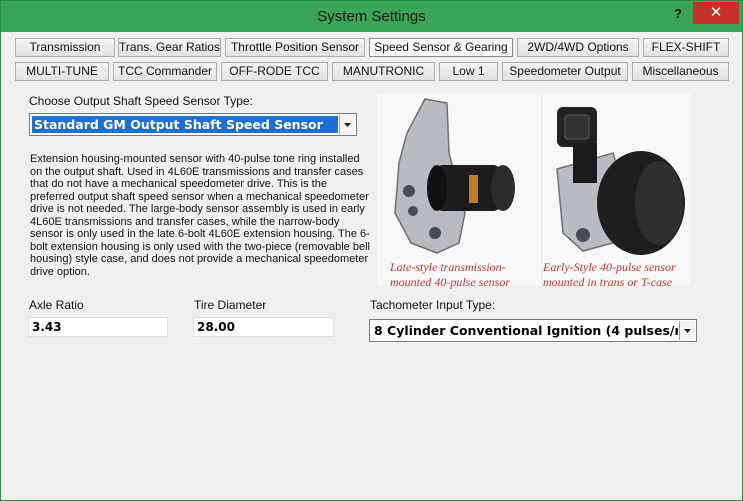 This screenshot has height=501, width=743. I want to click on tachometer-label: Tachometer Input Type:, so click(433, 305).